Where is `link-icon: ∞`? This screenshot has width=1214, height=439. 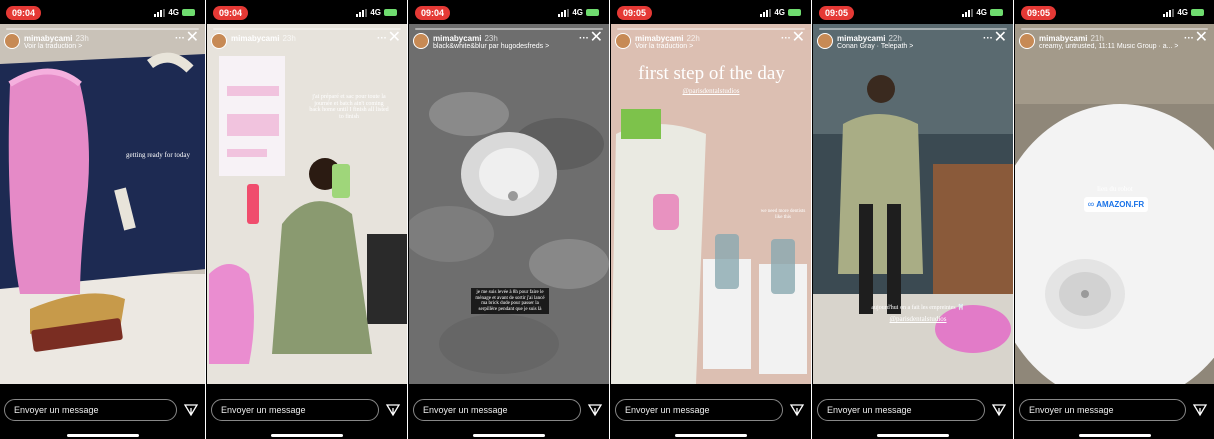
link-icon: ∞ is located at coordinates (1091, 204).